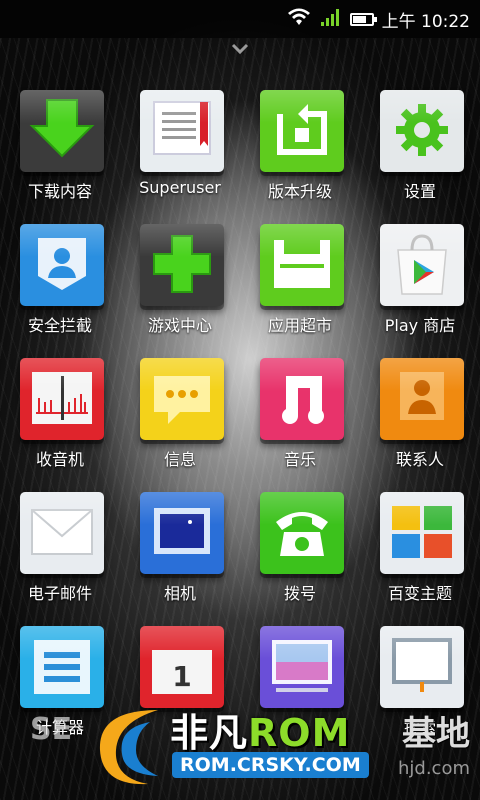 Image resolution: width=480 pixels, height=800 pixels. Describe the element at coordinates (302, 265) in the screenshot. I see `store-icon` at that location.